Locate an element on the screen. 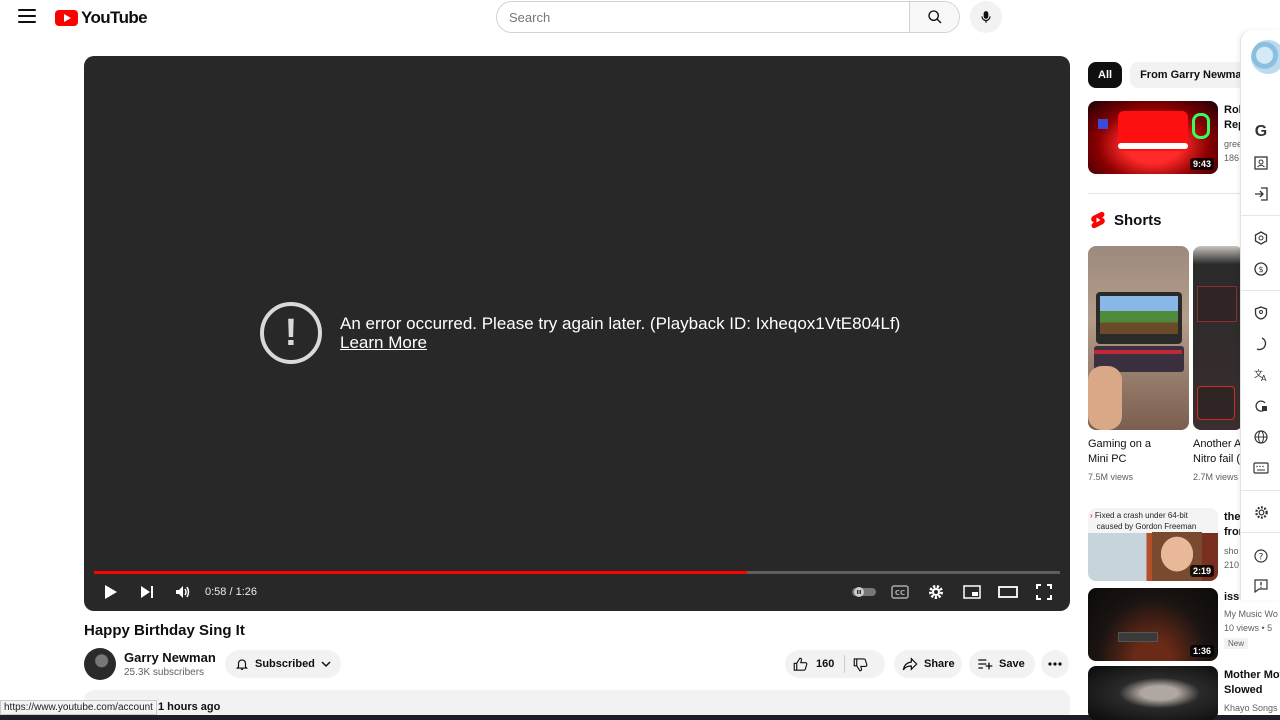 Image resolution: width=1280 pixels, height=720 pixels. more-horizontal-icon is located at coordinates (1055, 664).